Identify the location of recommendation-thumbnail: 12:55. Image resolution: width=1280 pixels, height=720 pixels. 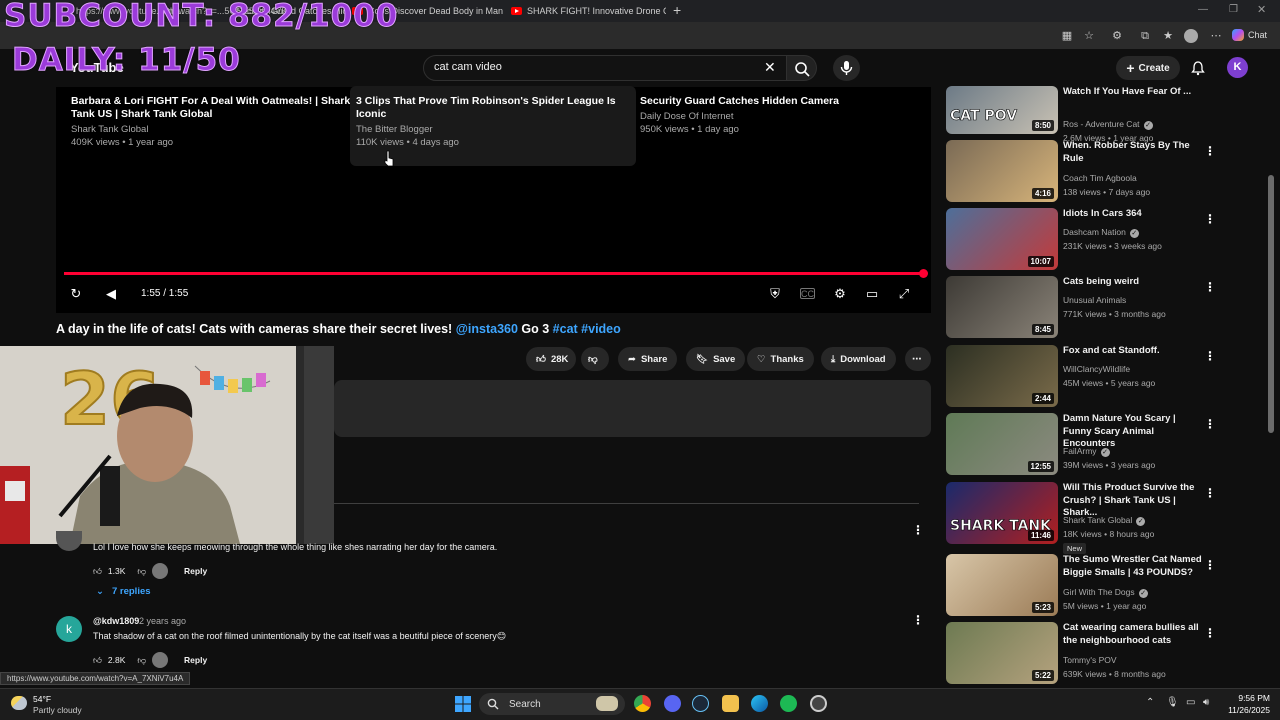
(1002, 444).